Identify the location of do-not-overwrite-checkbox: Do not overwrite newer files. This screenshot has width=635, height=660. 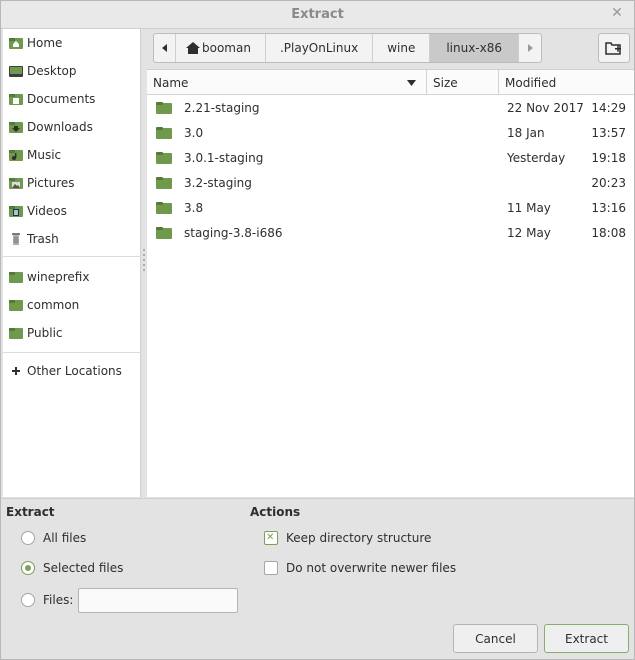
(360, 568).